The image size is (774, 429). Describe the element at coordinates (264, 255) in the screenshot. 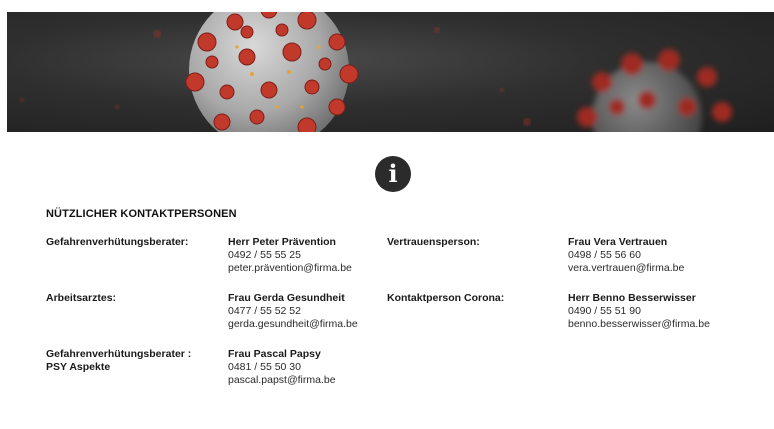

I see `contact-phone: 0492 / 55 55 25` at that location.